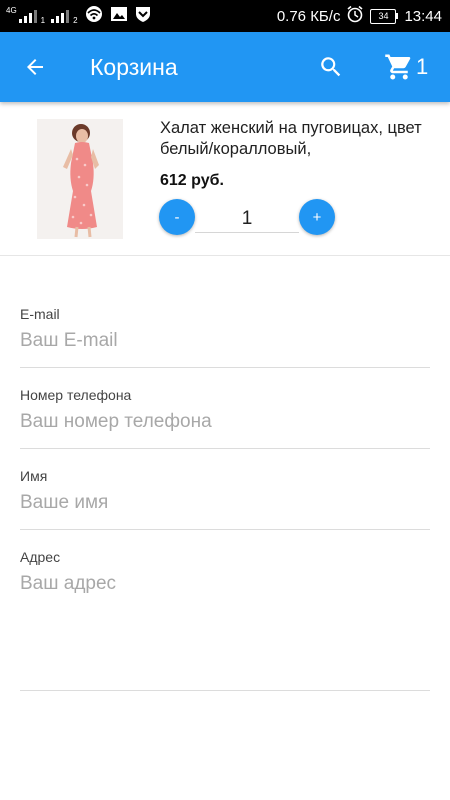 The image size is (450, 800). Describe the element at coordinates (225, 422) in the screenshot. I see `phone-field` at that location.